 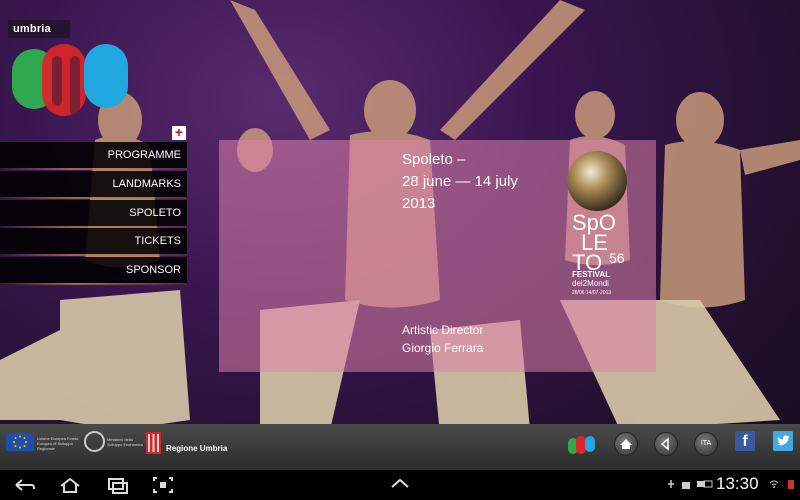 I want to click on regione-umbria-label: Regione Umbria, so click(x=197, y=448).